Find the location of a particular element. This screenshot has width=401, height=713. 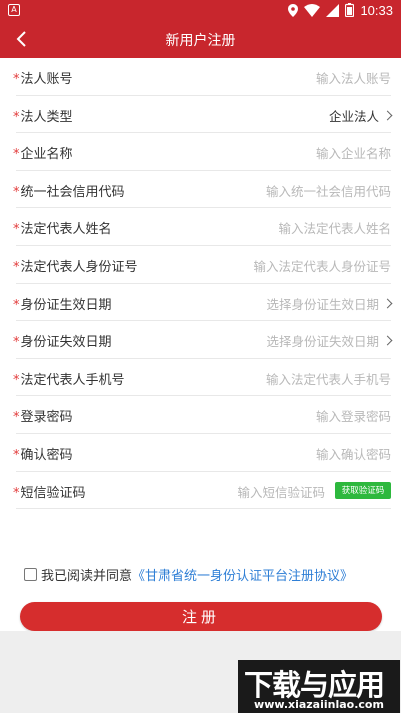

get-sms-code-button: 获取验证码 is located at coordinates (363, 490).